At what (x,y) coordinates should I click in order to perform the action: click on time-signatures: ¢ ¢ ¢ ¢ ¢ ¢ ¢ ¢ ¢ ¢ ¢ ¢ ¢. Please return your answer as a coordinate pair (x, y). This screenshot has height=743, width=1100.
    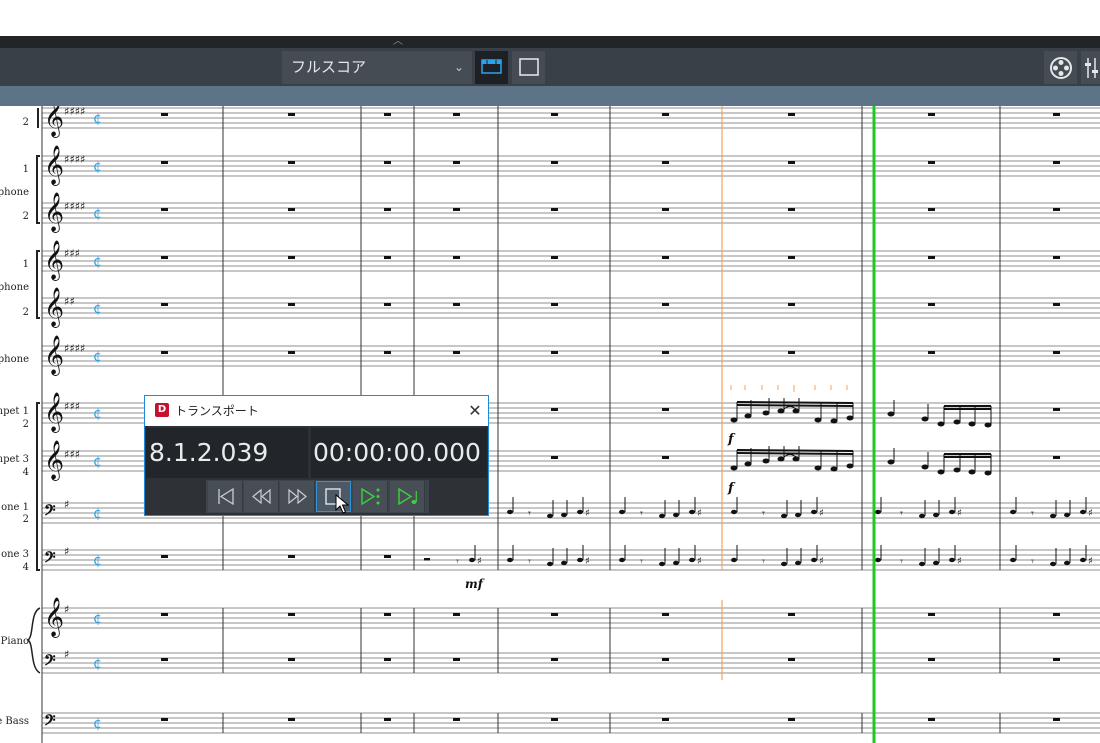
    Looking at the image, I should click on (97, 421).